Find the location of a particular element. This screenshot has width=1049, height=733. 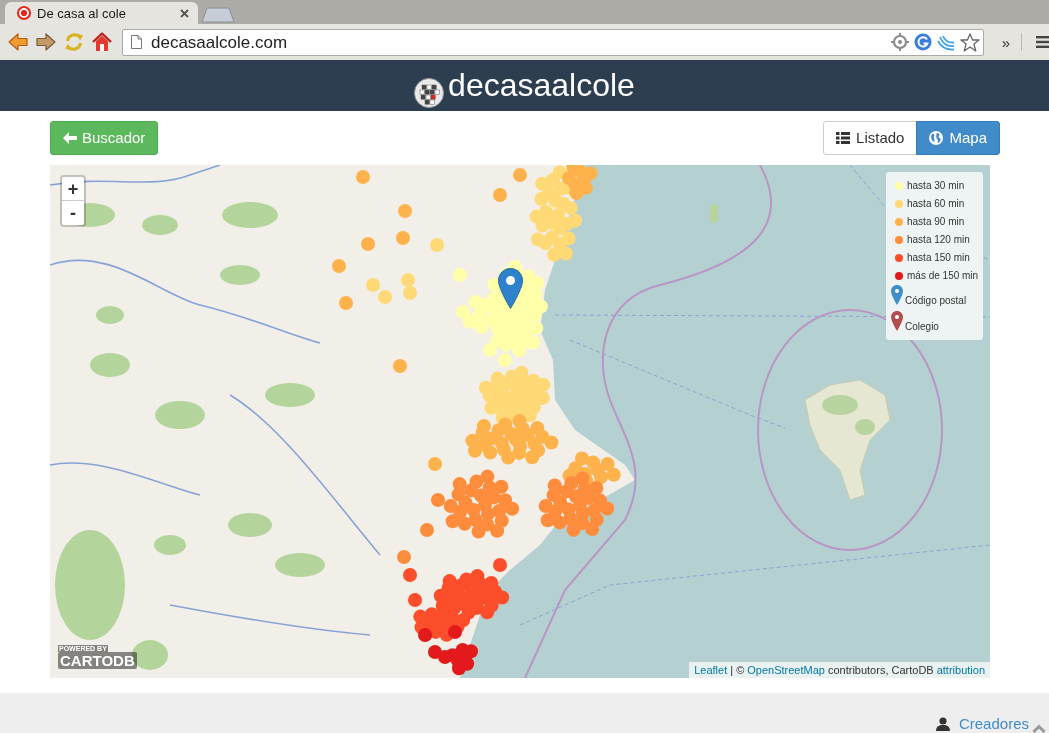

scroll-top-icon is located at coordinates (1039, 728).